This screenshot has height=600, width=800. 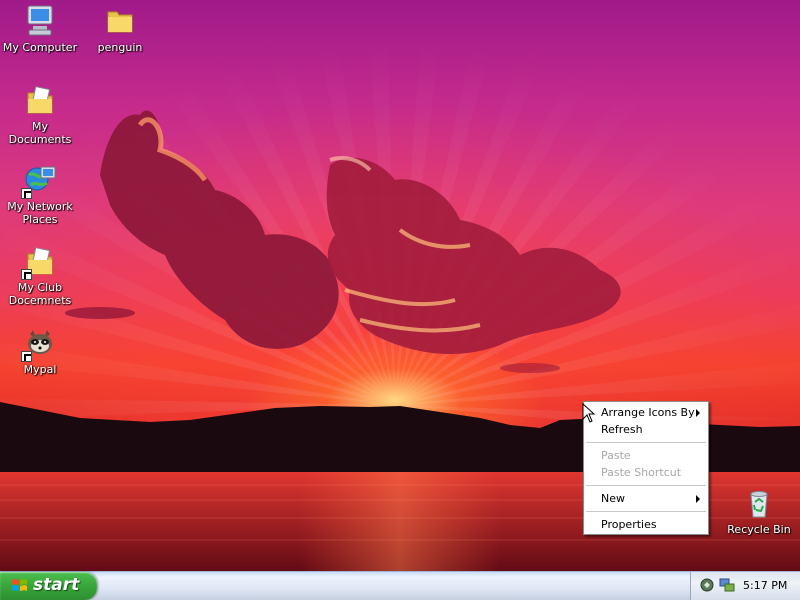 I want to click on menu-item-label: Arrange Icons By, so click(x=648, y=412).